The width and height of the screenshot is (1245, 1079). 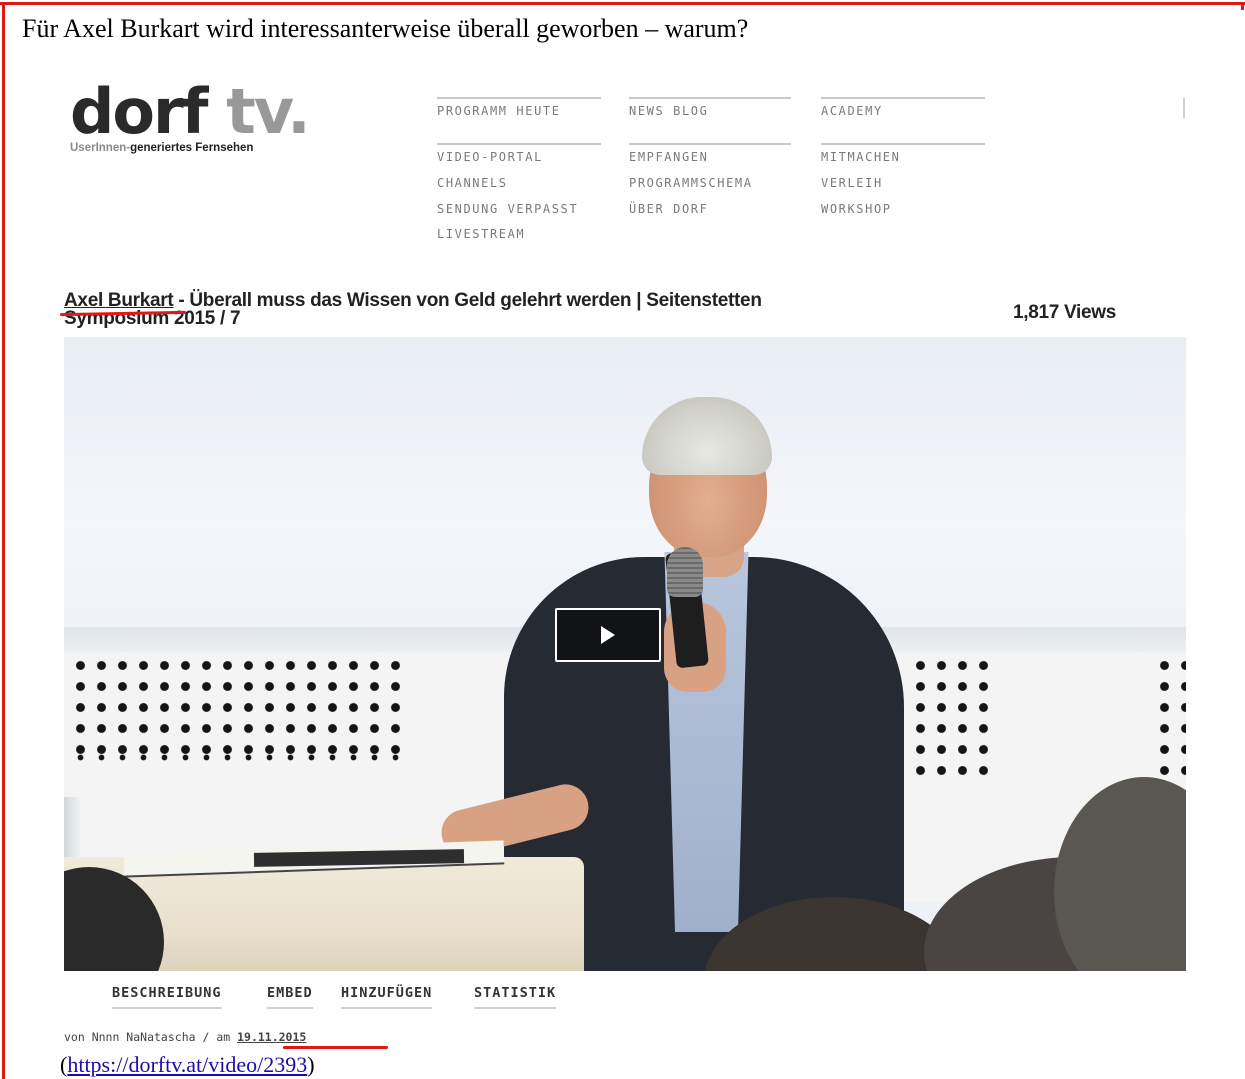 I want to click on nav-verleih: VERLEIH, so click(x=852, y=183).